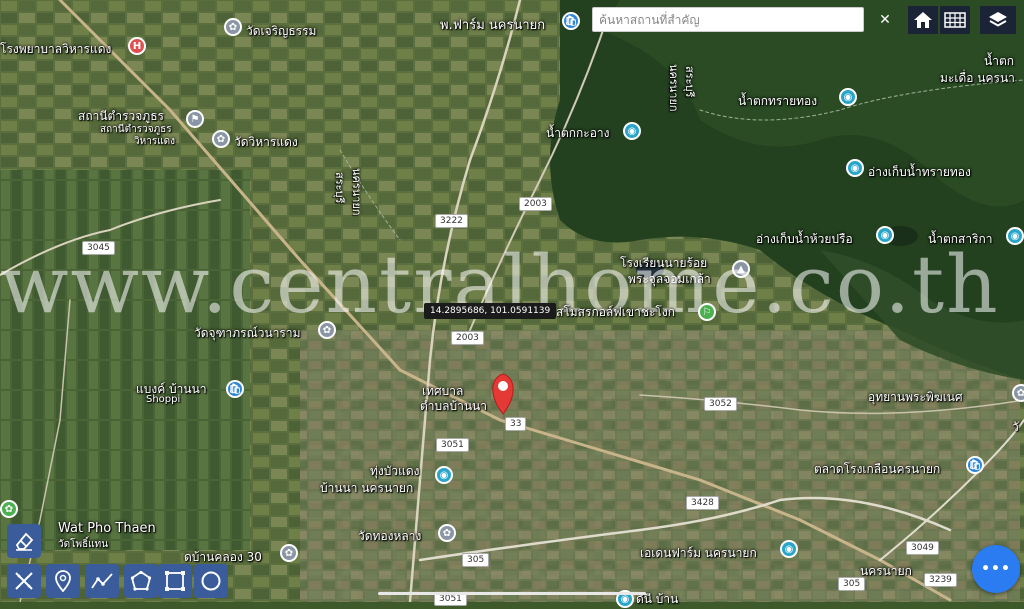 The height and width of the screenshot is (609, 1024). What do you see at coordinates (940, 580) in the screenshot?
I see `road-shield: 3239` at bounding box center [940, 580].